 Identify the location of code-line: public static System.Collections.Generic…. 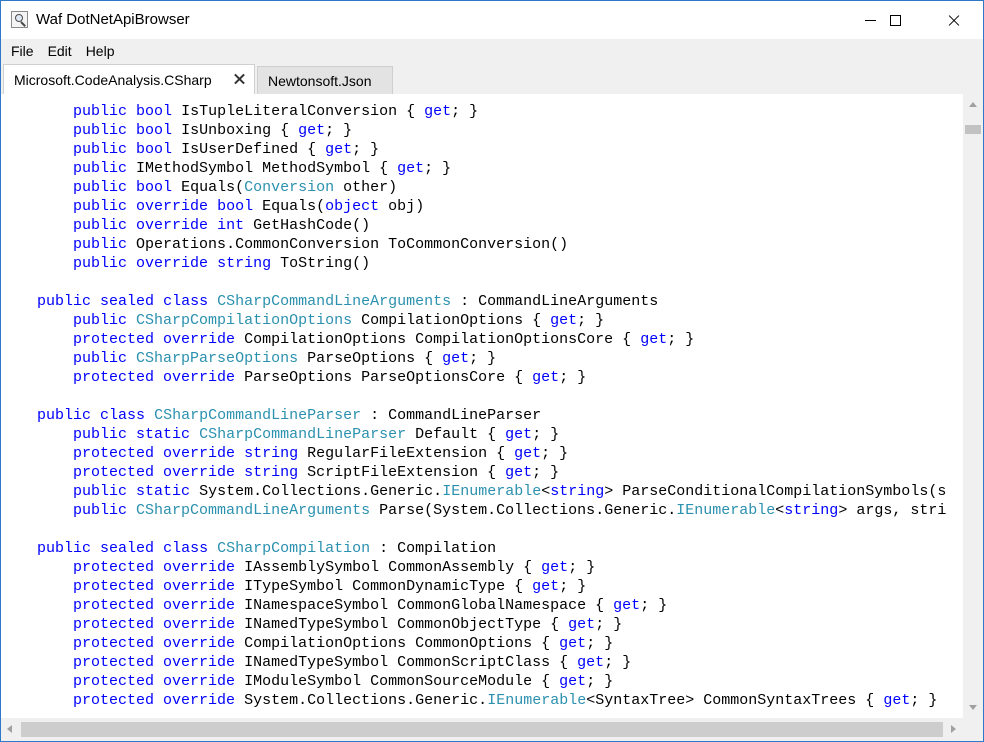
(510, 491).